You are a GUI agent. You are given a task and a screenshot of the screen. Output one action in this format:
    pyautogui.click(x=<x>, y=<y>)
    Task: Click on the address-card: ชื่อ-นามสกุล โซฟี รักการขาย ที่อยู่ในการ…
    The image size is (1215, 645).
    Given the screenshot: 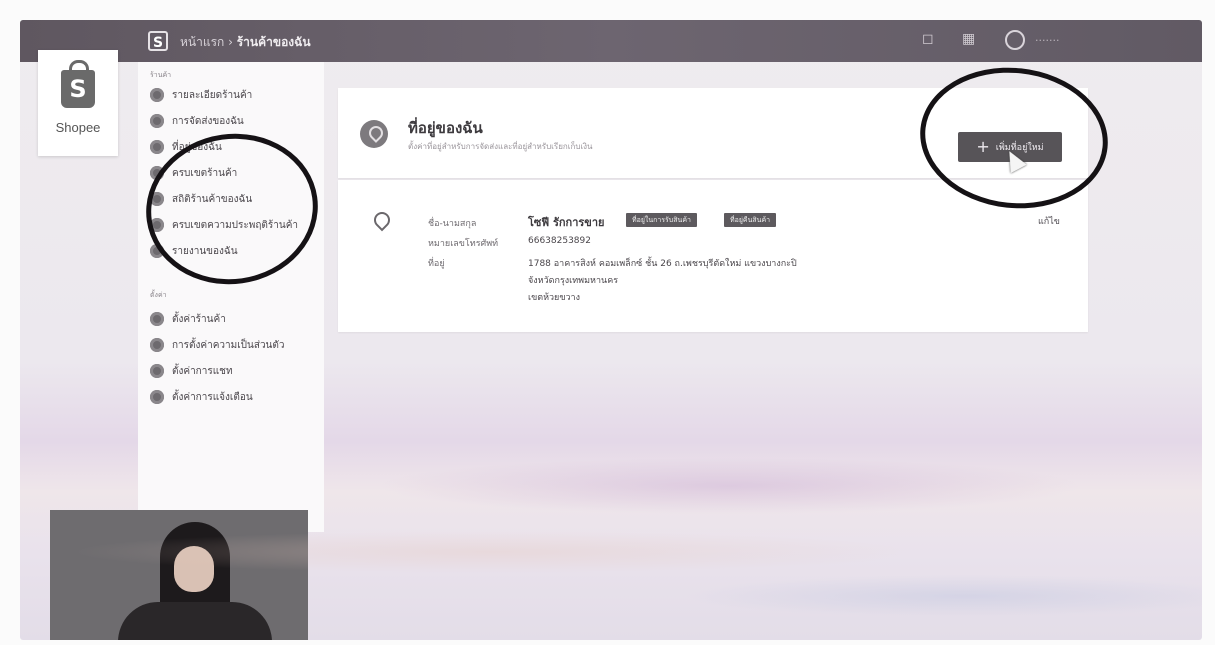 What is the action you would take?
    pyautogui.click(x=713, y=256)
    